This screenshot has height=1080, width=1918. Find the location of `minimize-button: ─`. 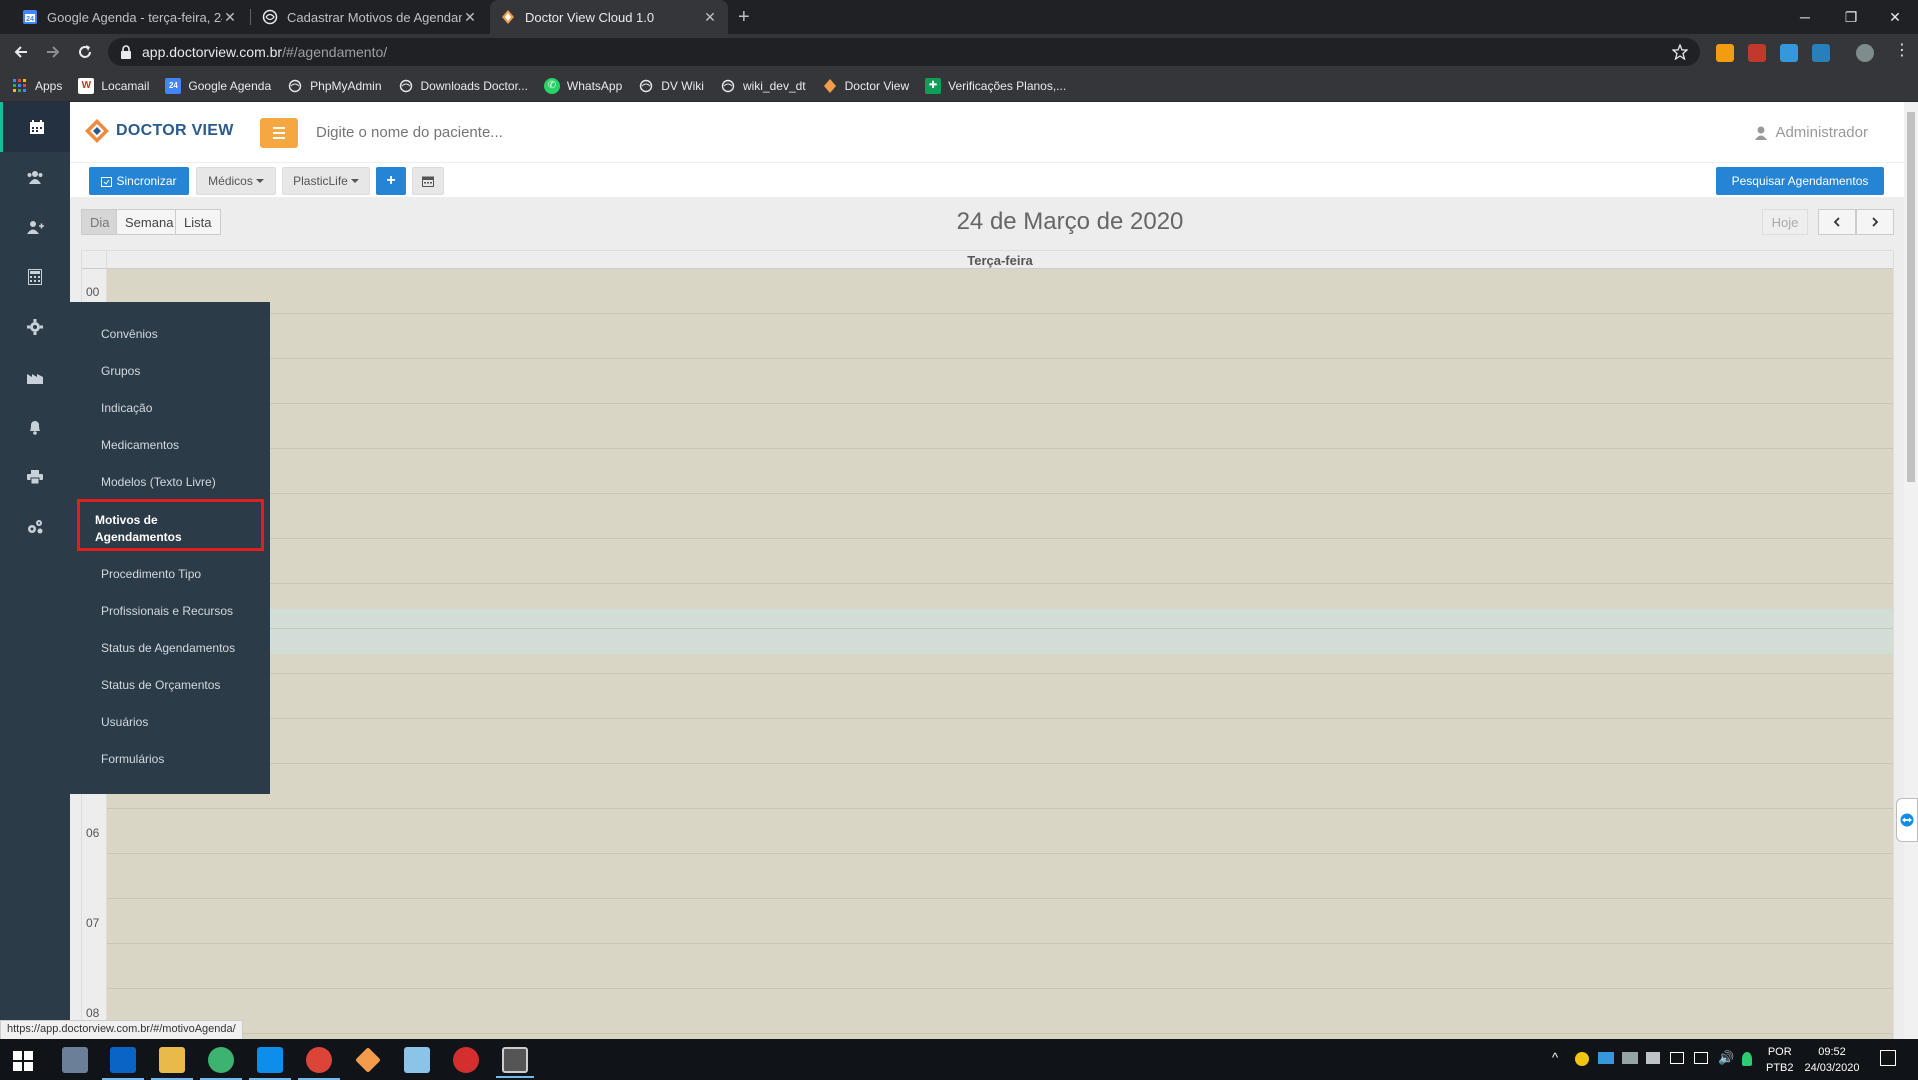

minimize-button: ─ is located at coordinates (1805, 17).